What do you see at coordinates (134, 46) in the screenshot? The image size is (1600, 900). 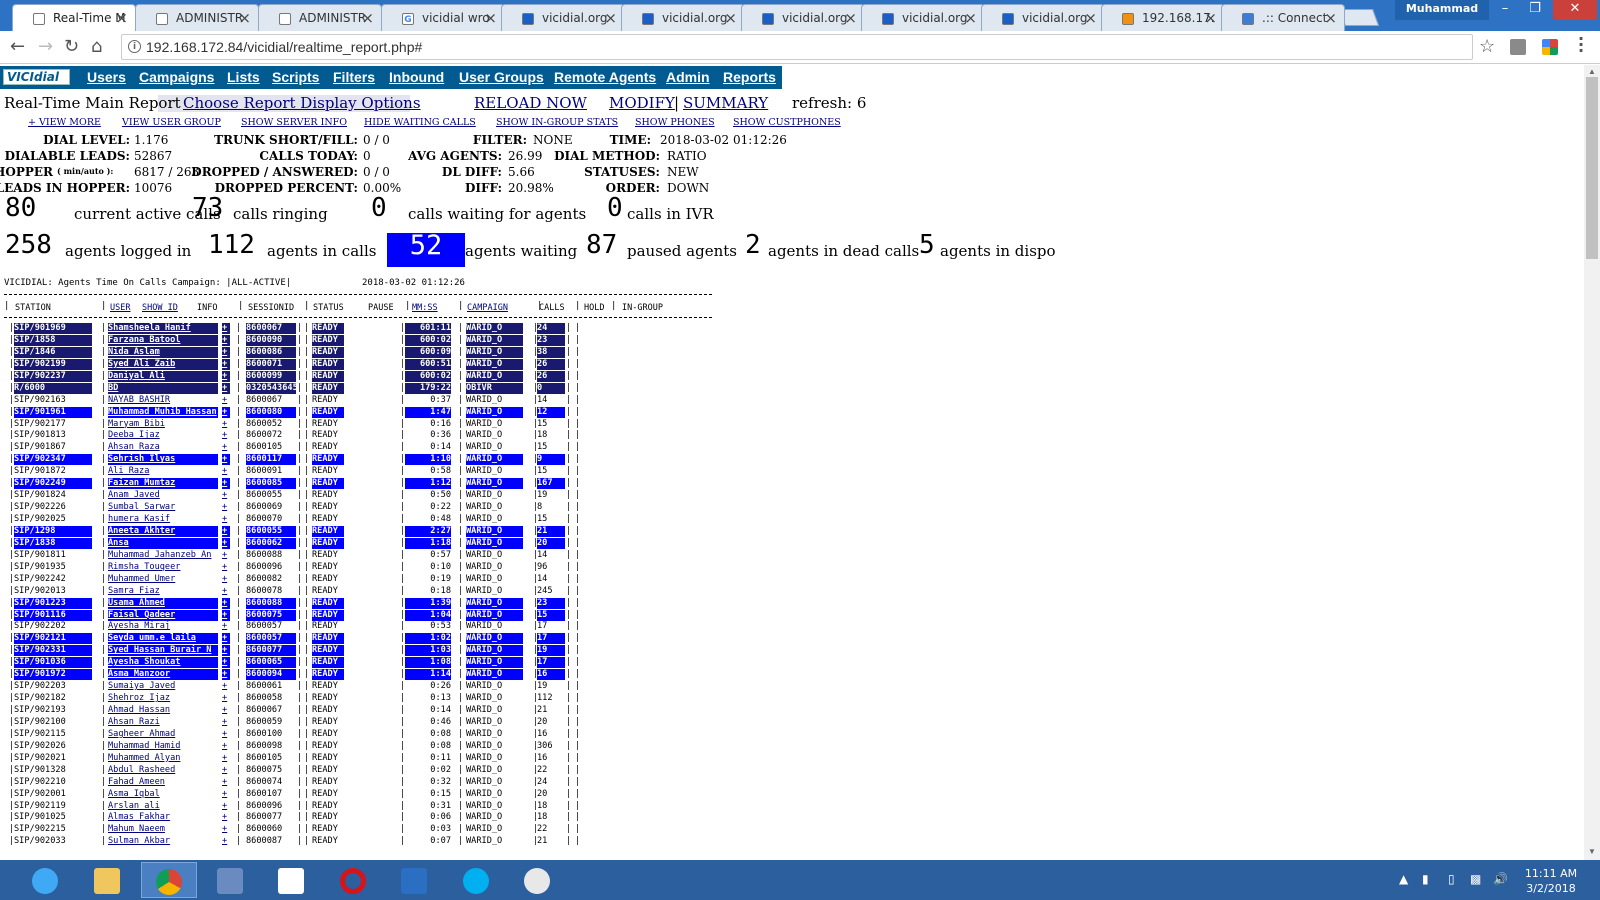 I see `site-info-icon: i` at bounding box center [134, 46].